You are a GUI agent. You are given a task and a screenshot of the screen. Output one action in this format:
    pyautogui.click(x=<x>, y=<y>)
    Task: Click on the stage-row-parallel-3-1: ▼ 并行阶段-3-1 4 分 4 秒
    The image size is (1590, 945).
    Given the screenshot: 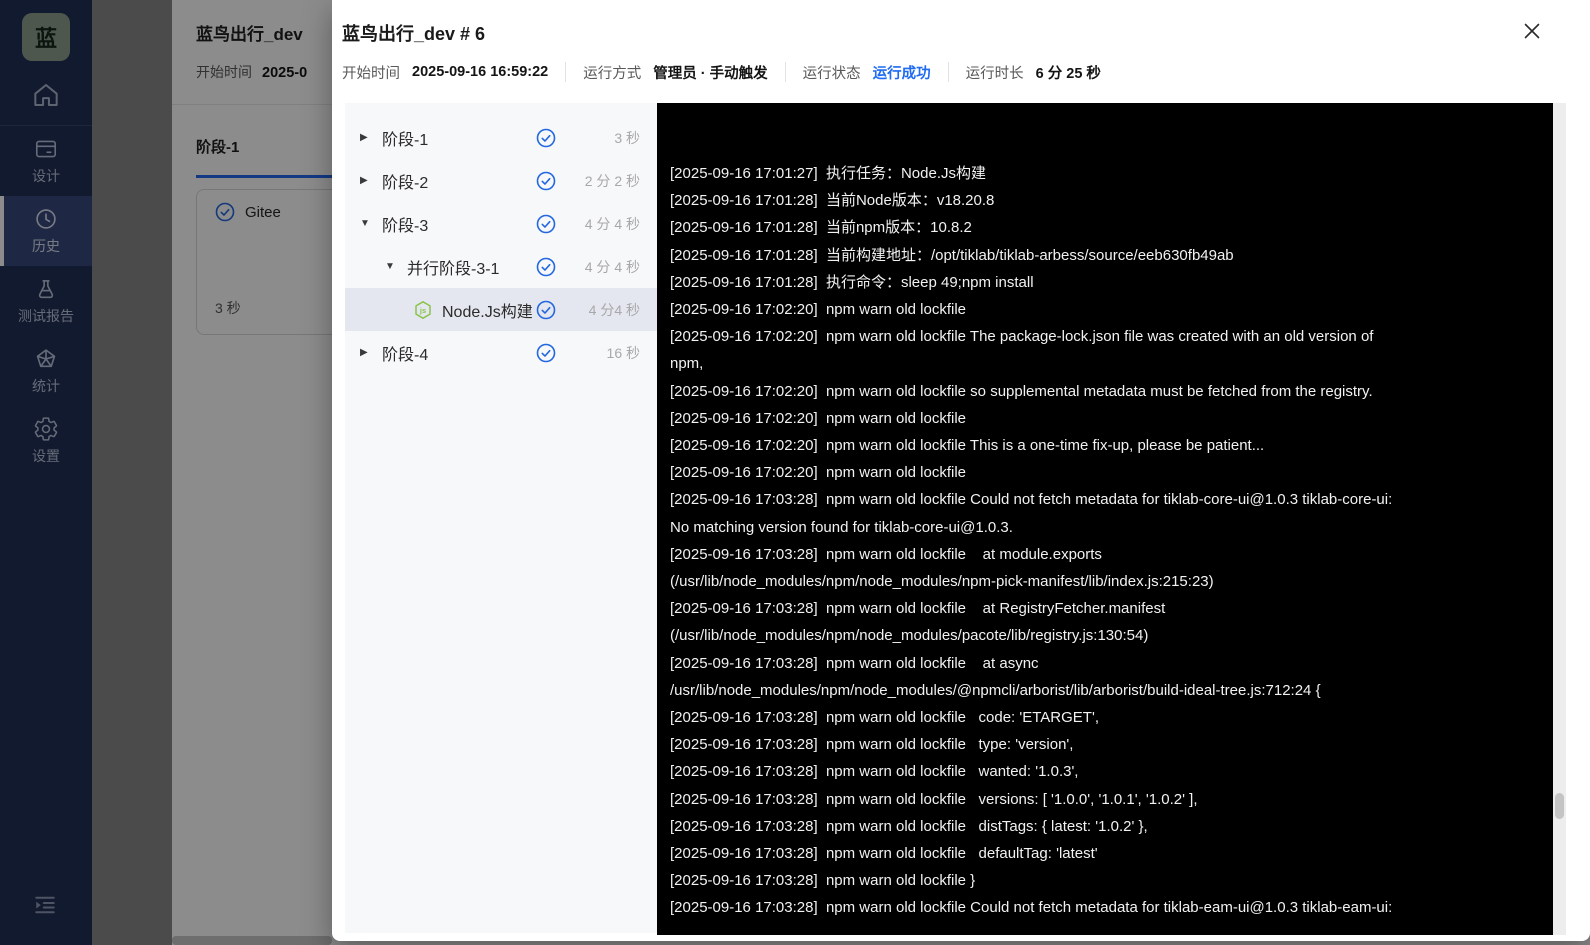 What is the action you would take?
    pyautogui.click(x=501, y=266)
    